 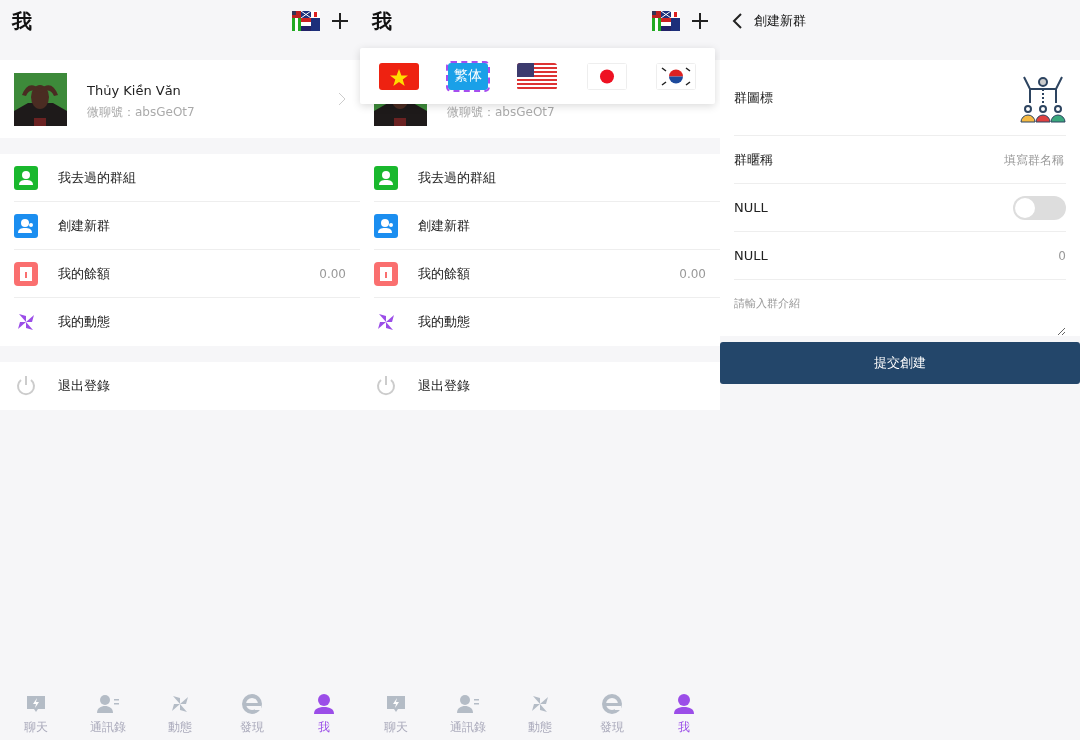 I want to click on profile-card: Thủy Kiền Văn 微聊號：absGeOt7, so click(x=180, y=99).